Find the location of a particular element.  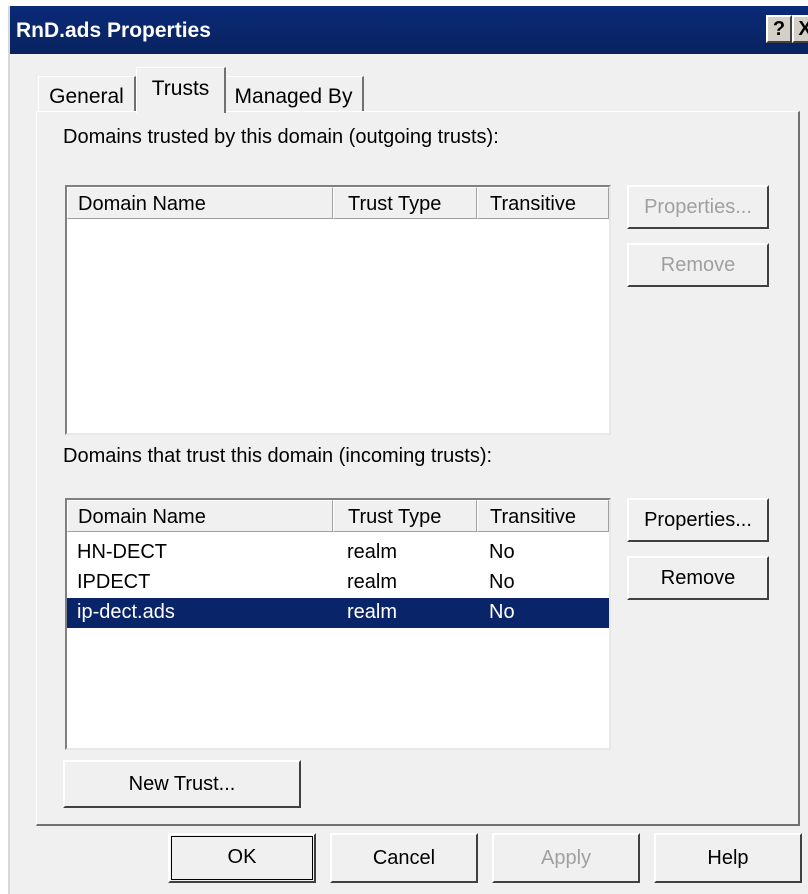

table-row: HN-DECT realm No is located at coordinates (338, 553).